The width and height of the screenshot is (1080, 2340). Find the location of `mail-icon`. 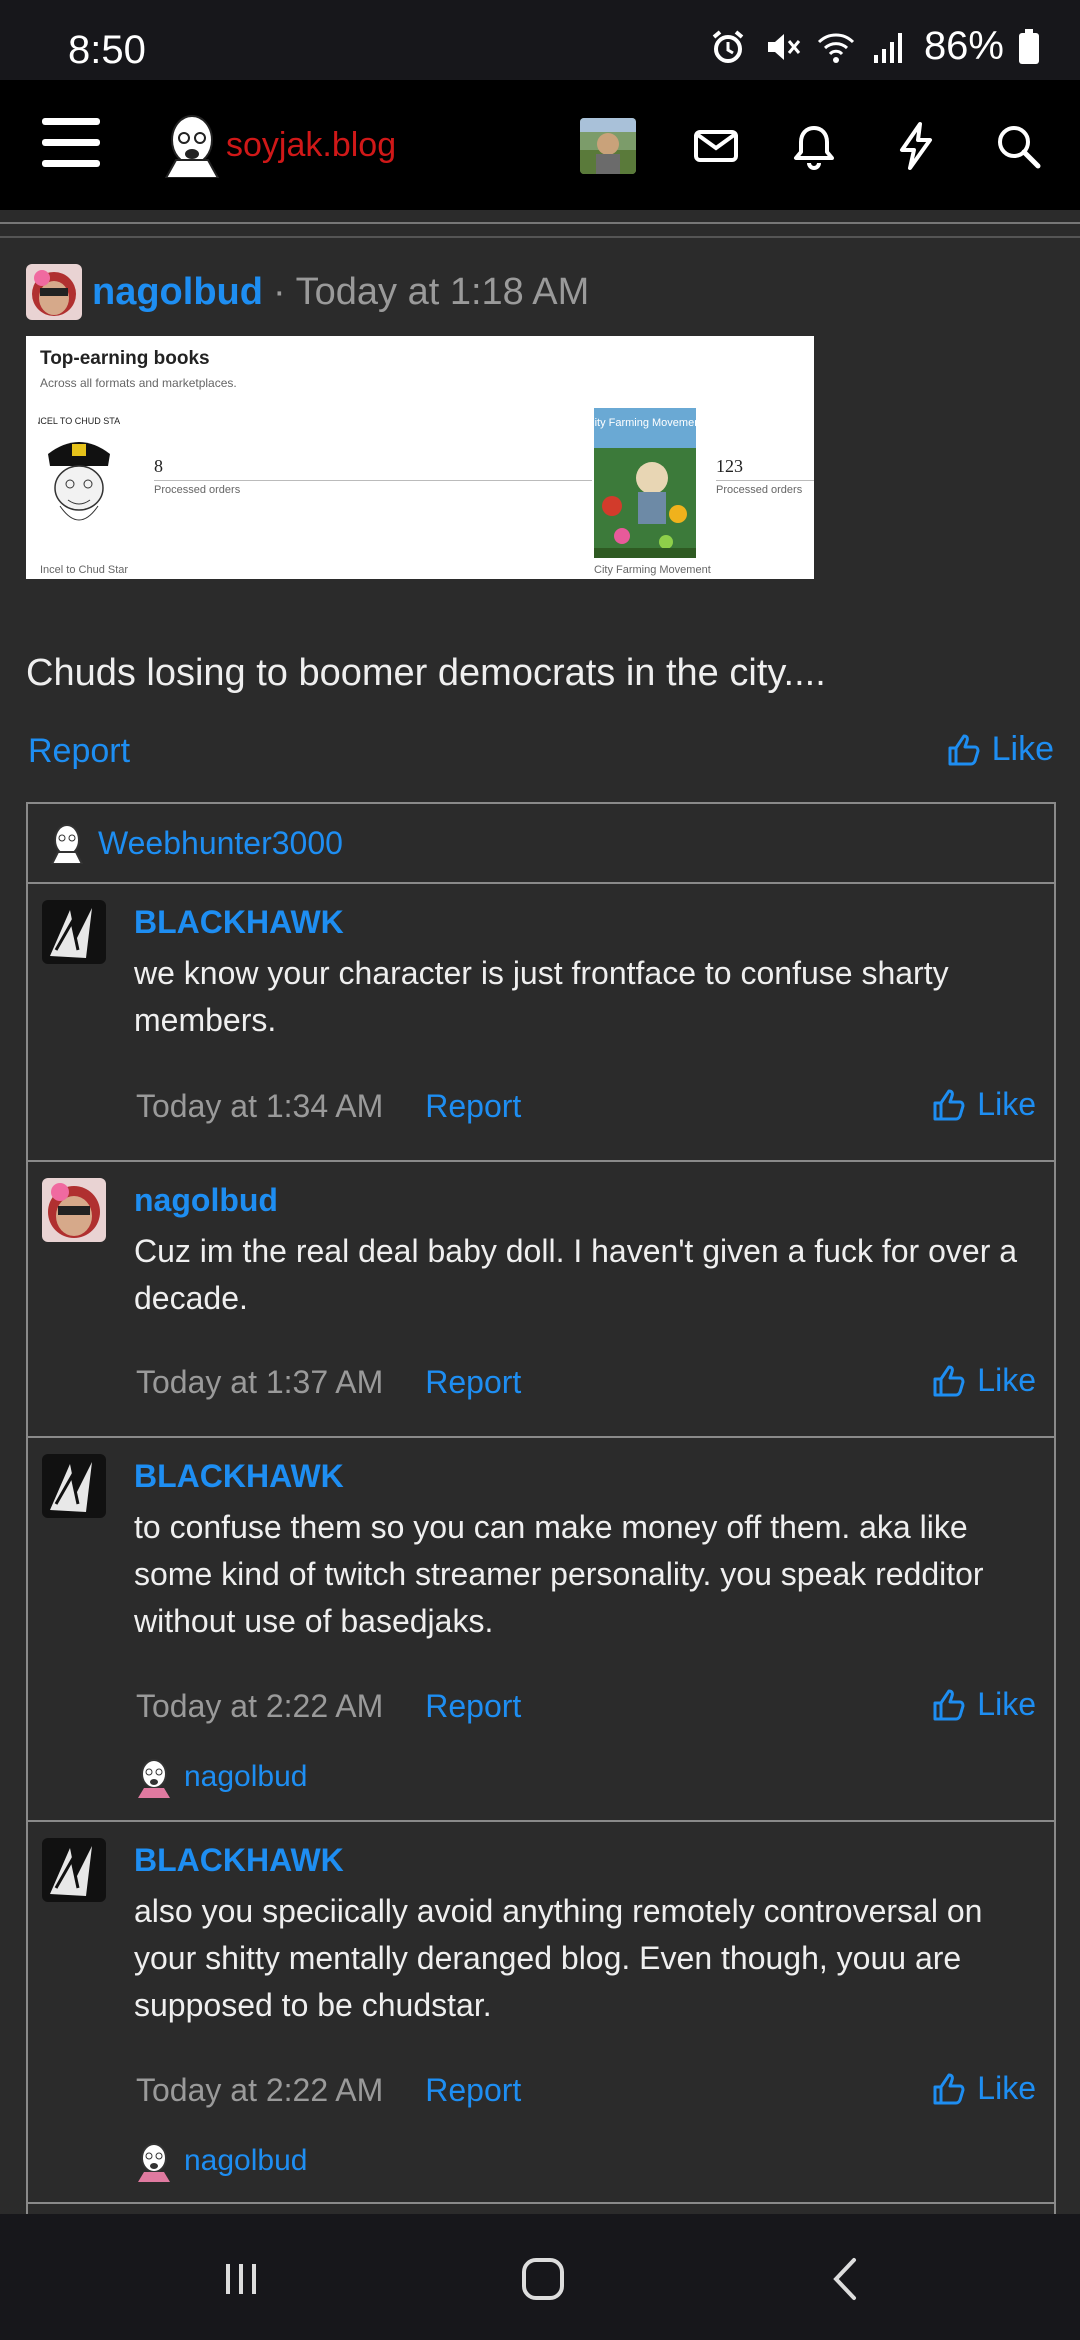

mail-icon is located at coordinates (716, 146).